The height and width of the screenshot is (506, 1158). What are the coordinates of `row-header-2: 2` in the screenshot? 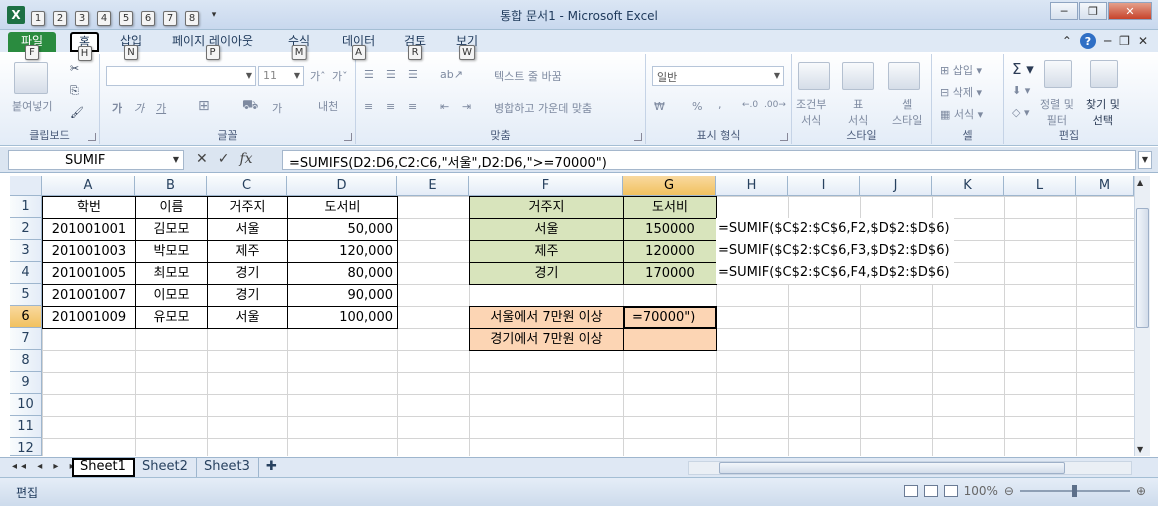 It's located at (26, 229).